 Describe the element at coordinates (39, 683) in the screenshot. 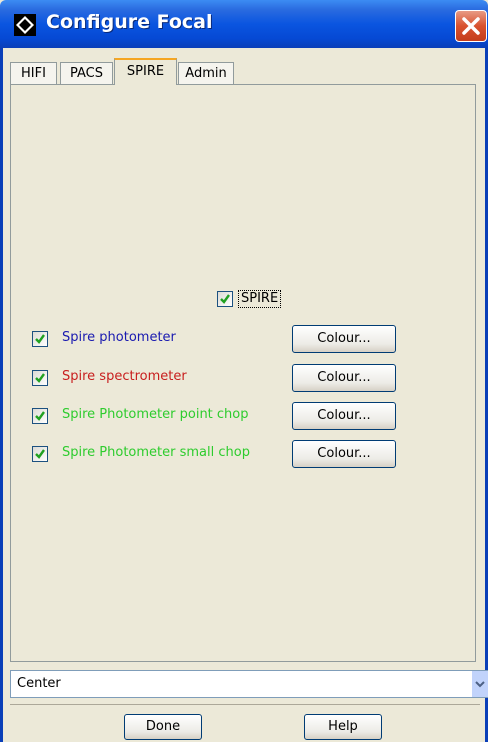

I see `position-select-value: Center` at that location.